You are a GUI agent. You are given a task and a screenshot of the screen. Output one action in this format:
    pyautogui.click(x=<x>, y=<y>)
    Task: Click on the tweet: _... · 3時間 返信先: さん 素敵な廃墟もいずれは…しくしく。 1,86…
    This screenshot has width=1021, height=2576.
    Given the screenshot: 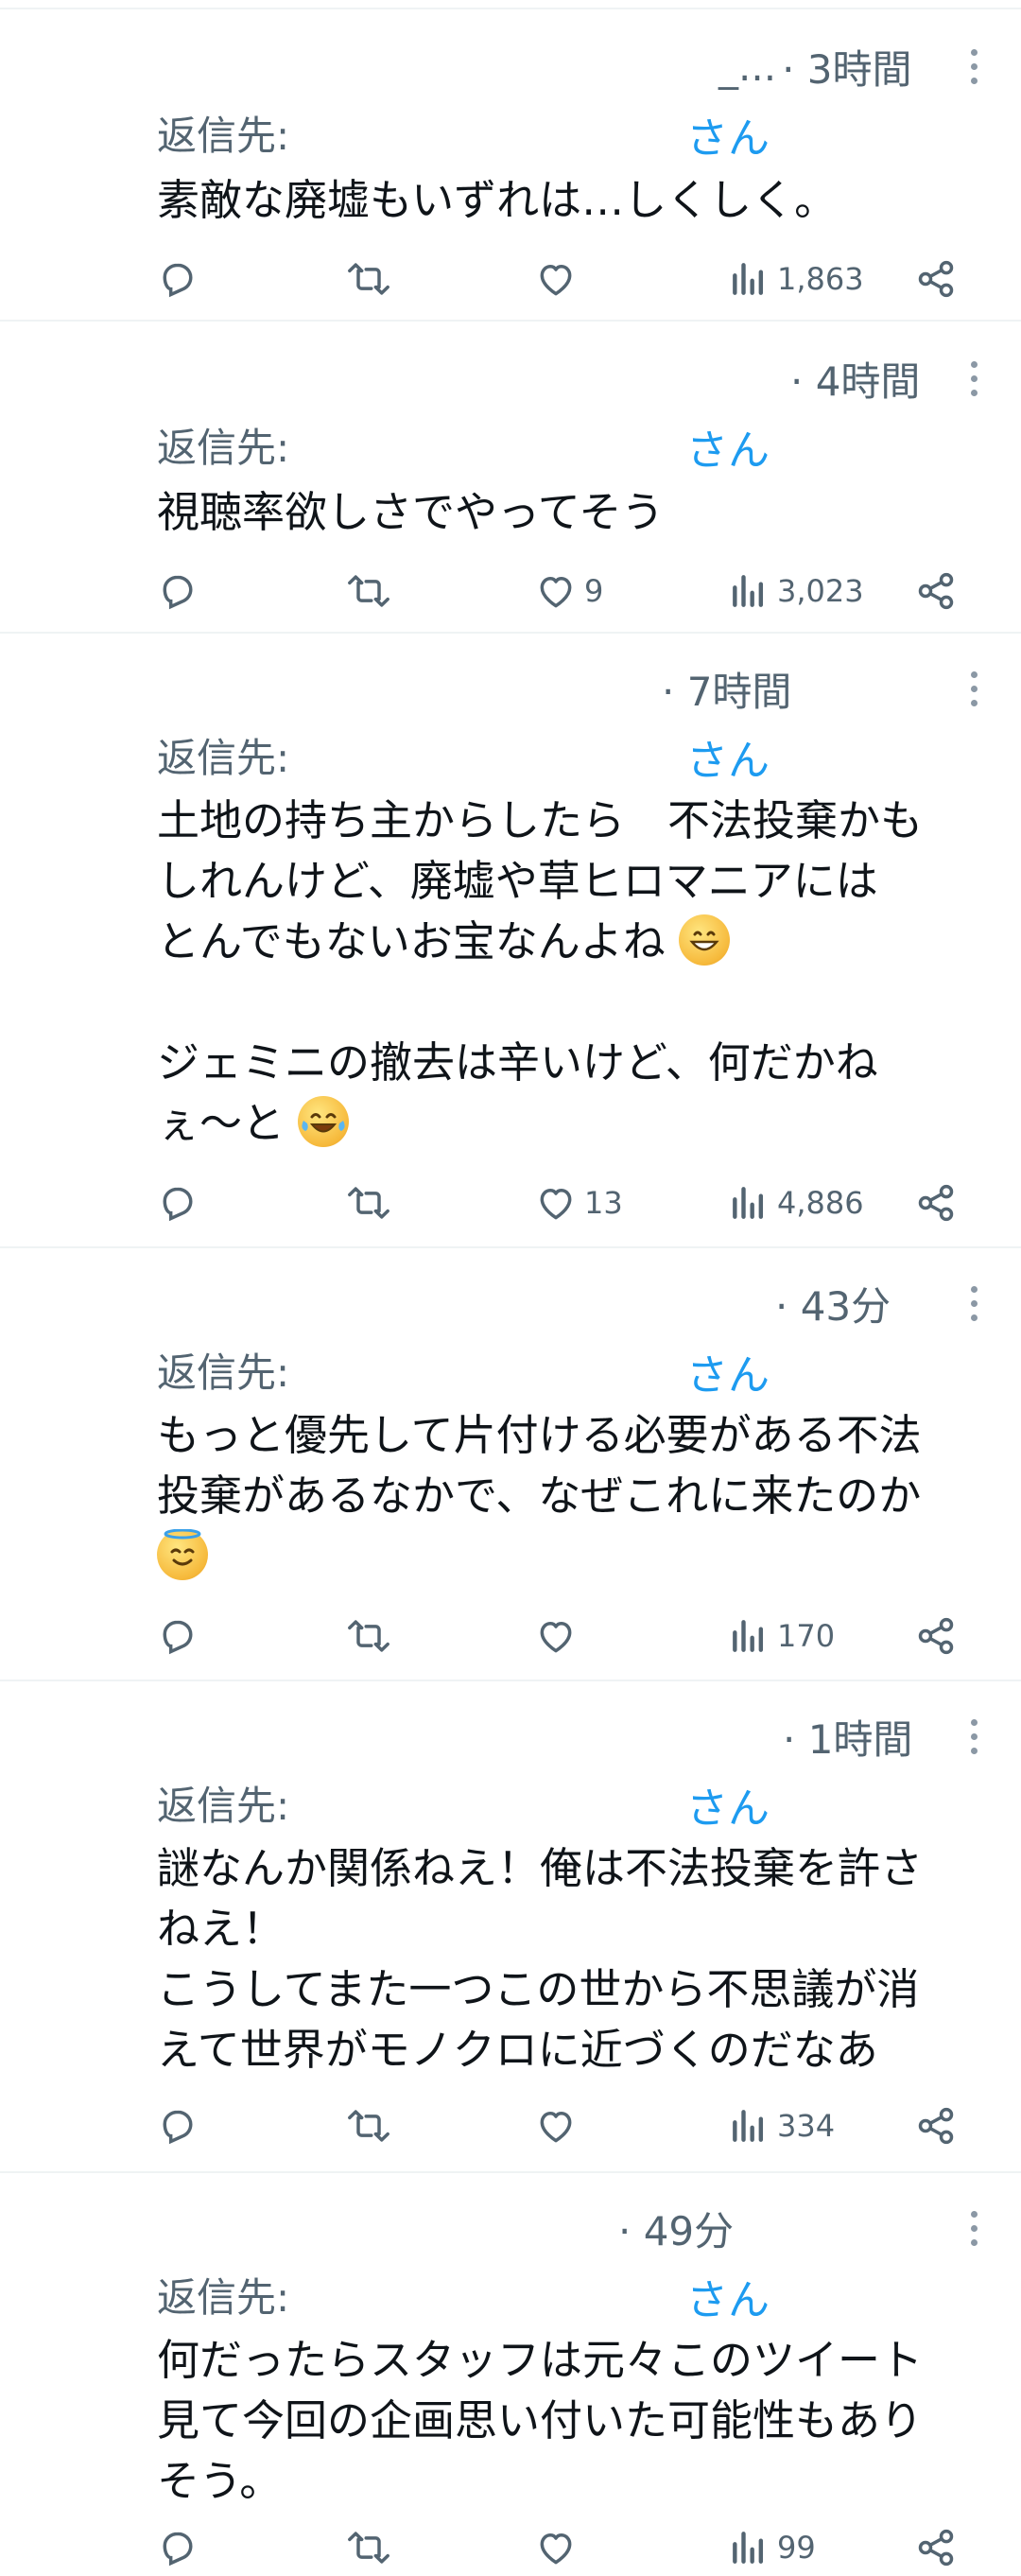 What is the action you would take?
    pyautogui.click(x=510, y=165)
    